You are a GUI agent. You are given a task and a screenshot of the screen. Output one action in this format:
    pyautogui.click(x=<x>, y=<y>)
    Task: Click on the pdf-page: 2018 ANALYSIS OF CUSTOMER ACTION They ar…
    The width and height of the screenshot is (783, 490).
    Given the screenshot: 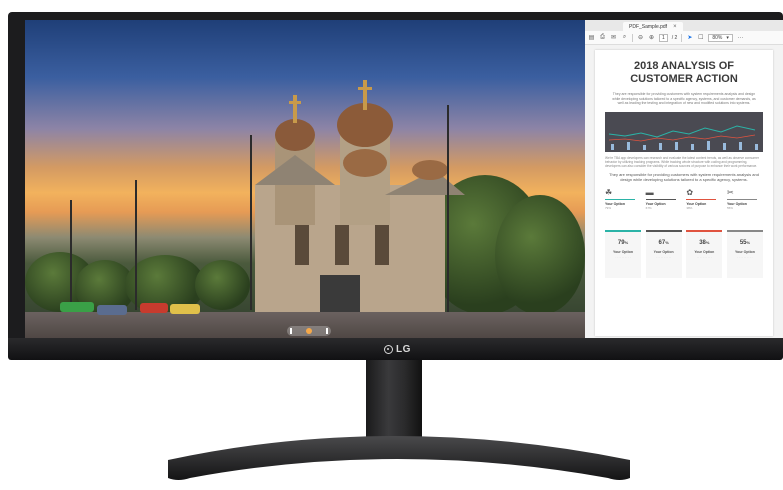 What is the action you would take?
    pyautogui.click(x=684, y=193)
    